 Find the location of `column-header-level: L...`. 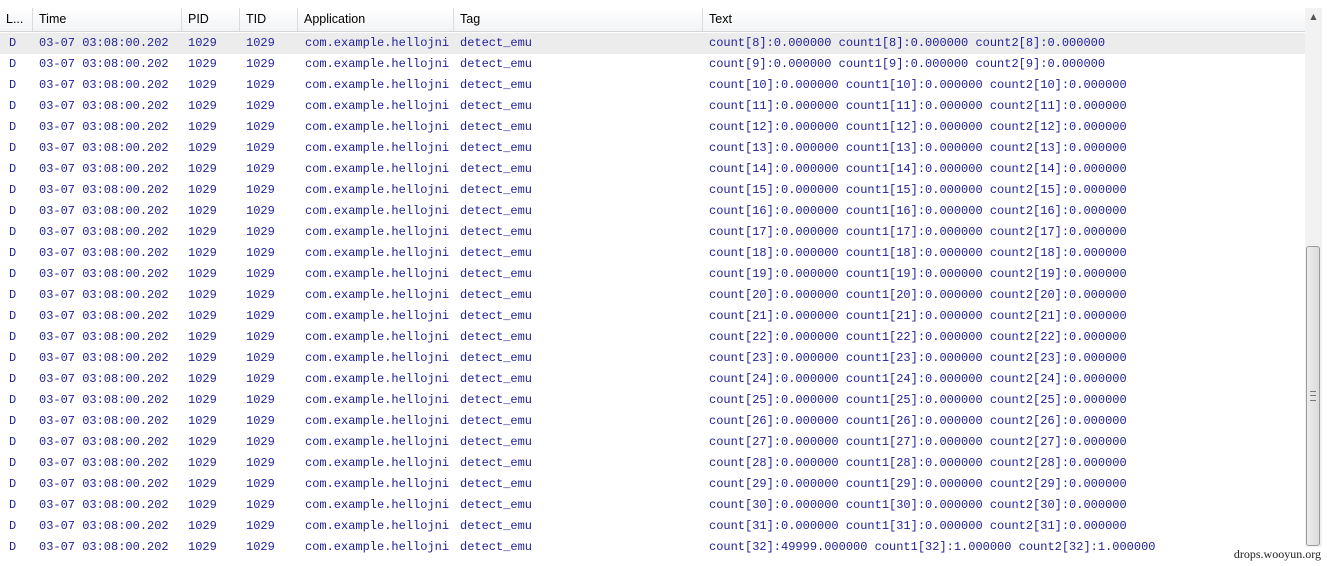

column-header-level: L... is located at coordinates (16, 19).